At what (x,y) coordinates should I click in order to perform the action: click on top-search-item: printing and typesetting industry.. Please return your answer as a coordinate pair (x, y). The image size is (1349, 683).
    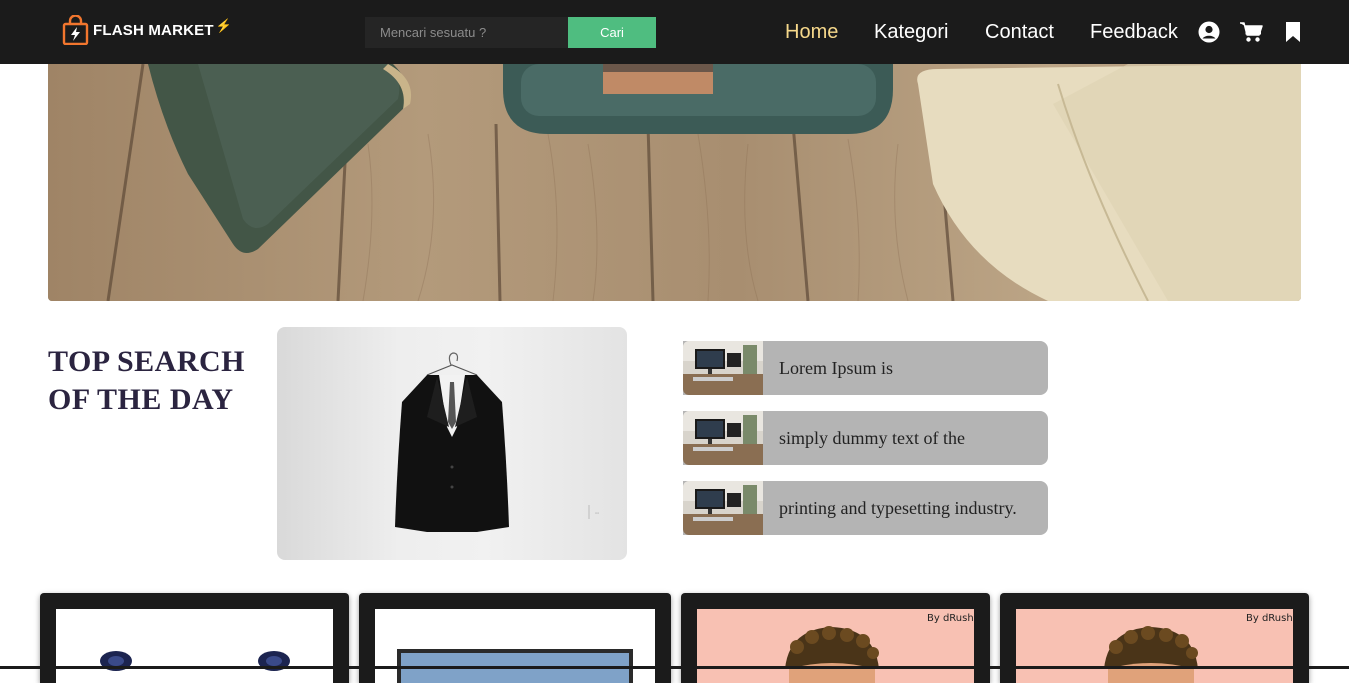
    Looking at the image, I should click on (865, 508).